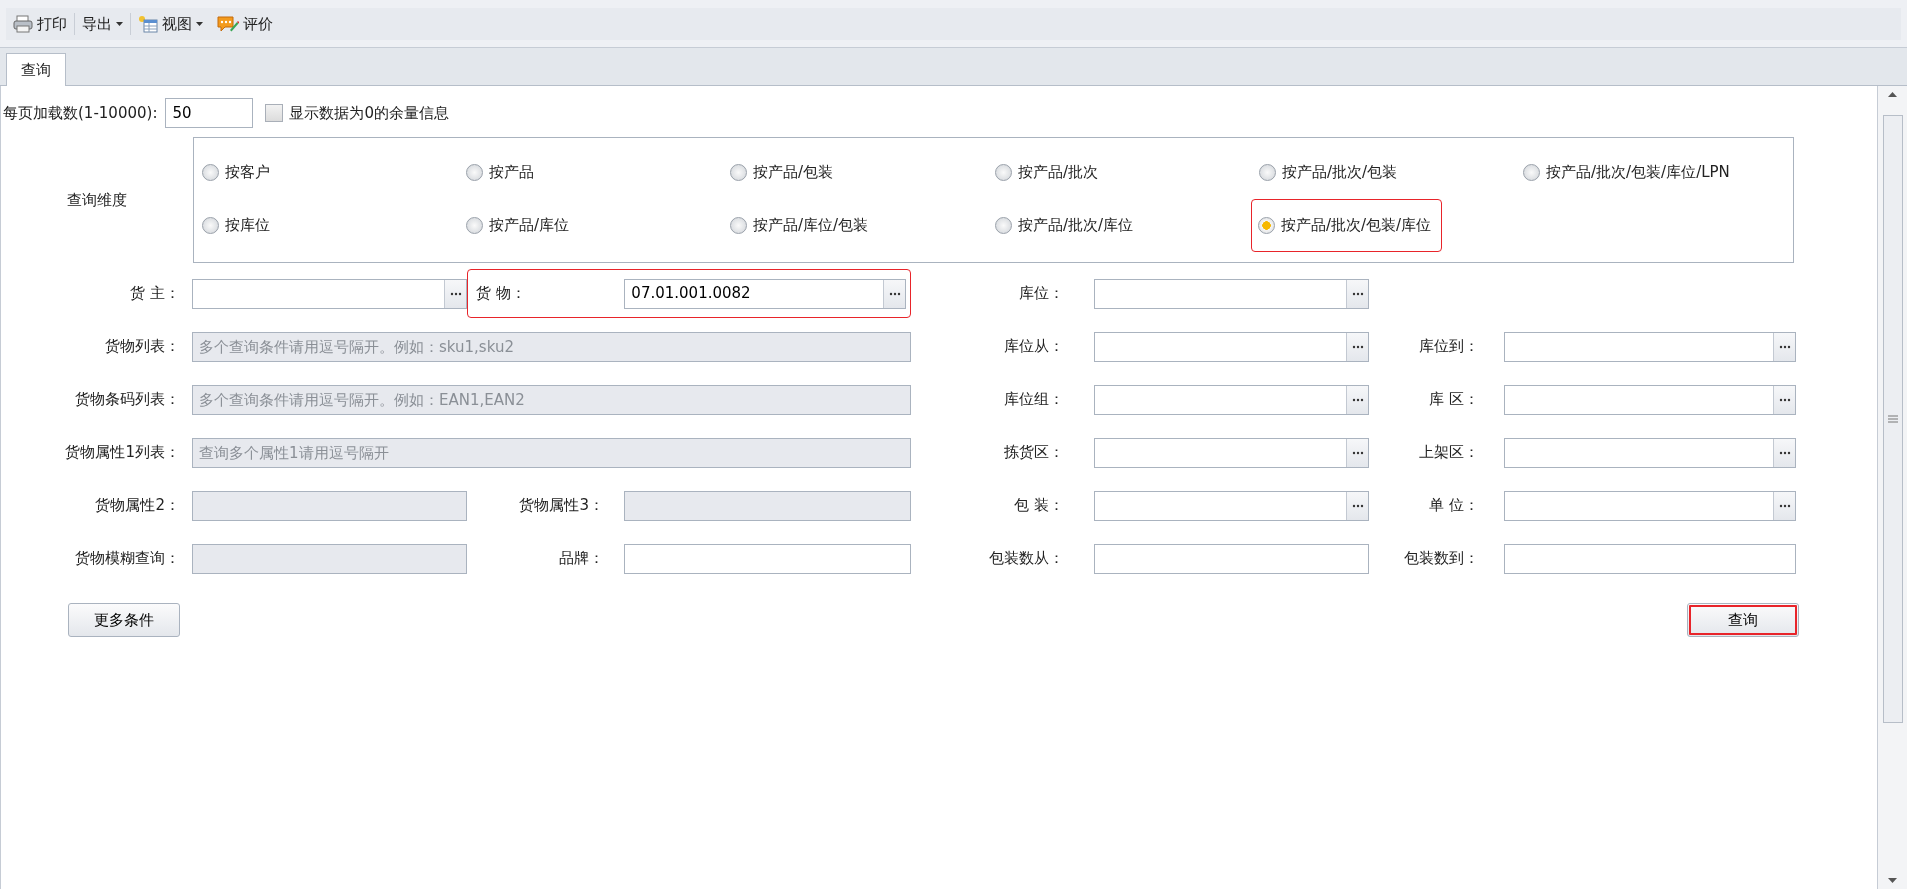  Describe the element at coordinates (97, 200) in the screenshot. I see `group-label: 查询维度` at that location.